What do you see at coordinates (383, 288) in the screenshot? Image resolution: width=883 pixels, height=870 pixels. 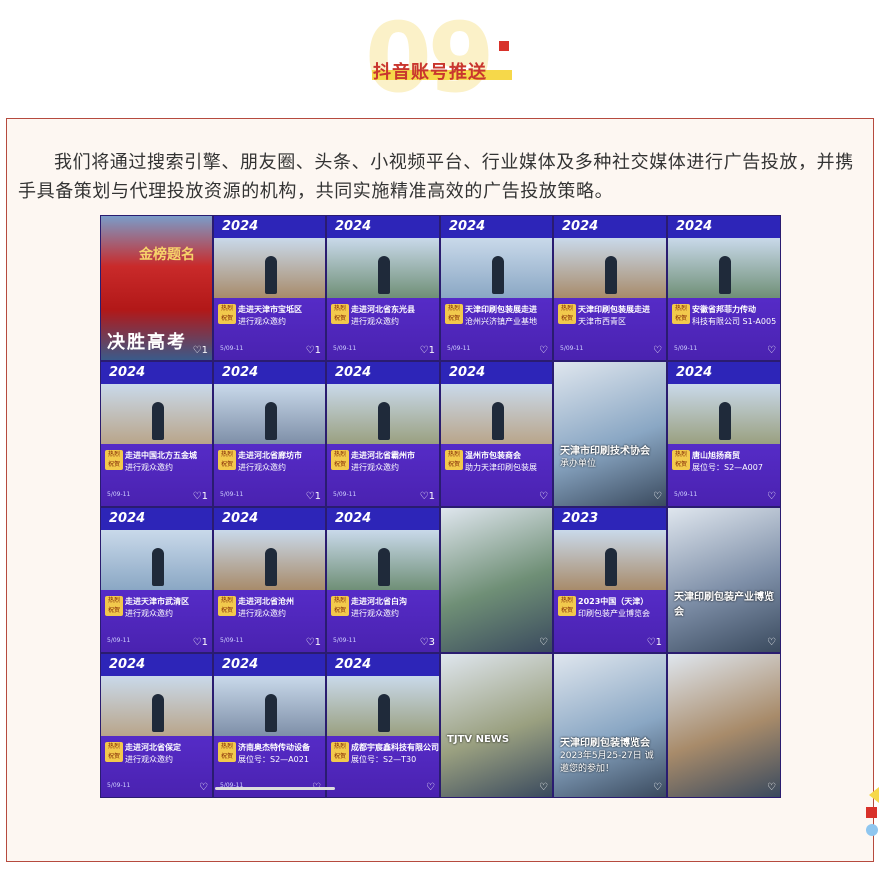 I see `video-thumbnail: 2024 热烈 祝贺 走进河北省东光县 进行观众邀约 5/09-11 ♡1` at bounding box center [383, 288].